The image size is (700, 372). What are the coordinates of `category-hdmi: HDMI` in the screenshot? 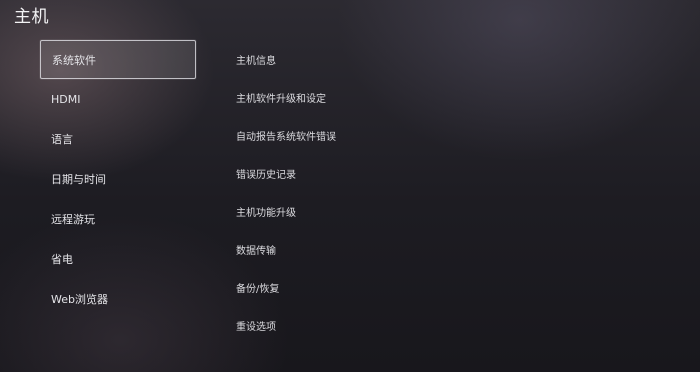 It's located at (118, 99).